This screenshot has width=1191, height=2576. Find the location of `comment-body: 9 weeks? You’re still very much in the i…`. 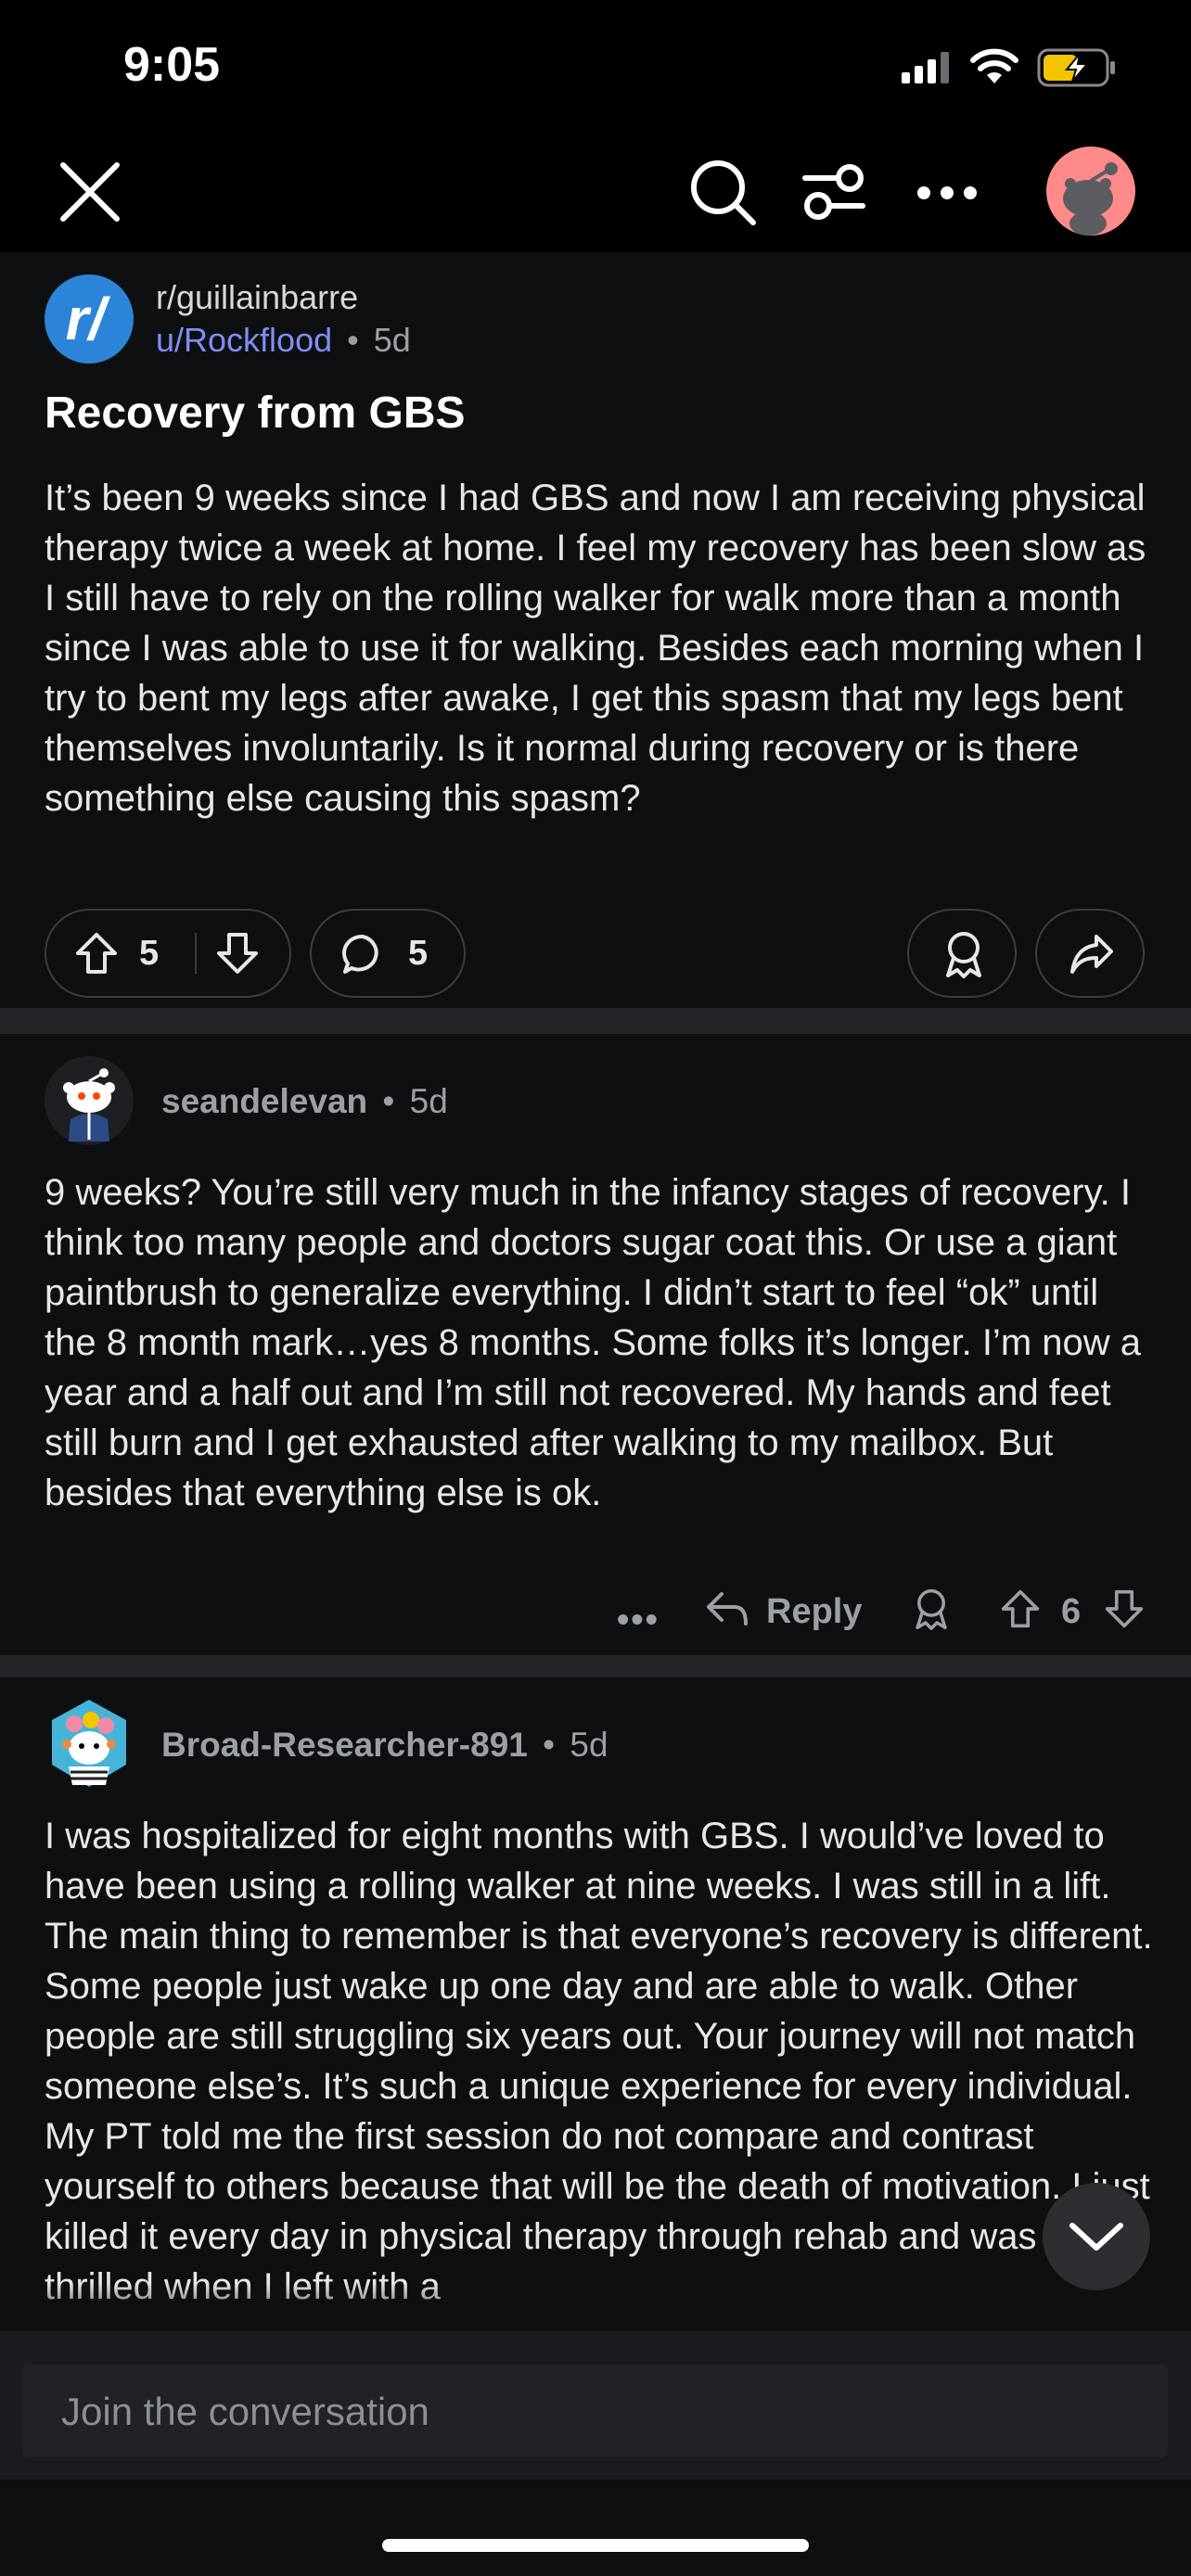

comment-body: 9 weeks? You’re still very much in the i… is located at coordinates (593, 1343).